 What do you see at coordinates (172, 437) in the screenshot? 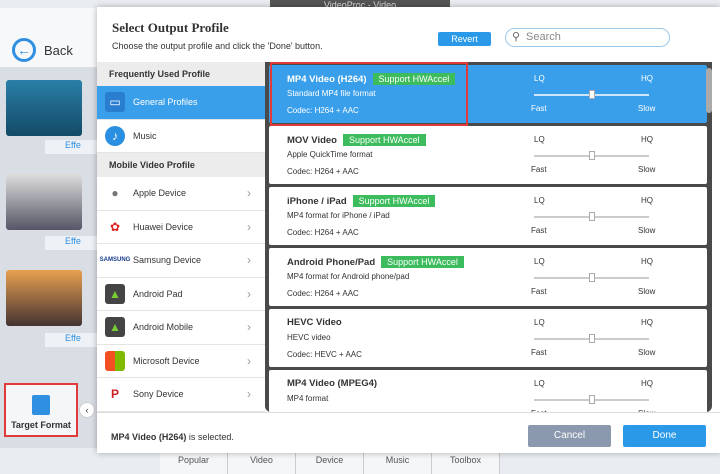
I see `selection-status: MP4 Video (H264) is selected.` at bounding box center [172, 437].